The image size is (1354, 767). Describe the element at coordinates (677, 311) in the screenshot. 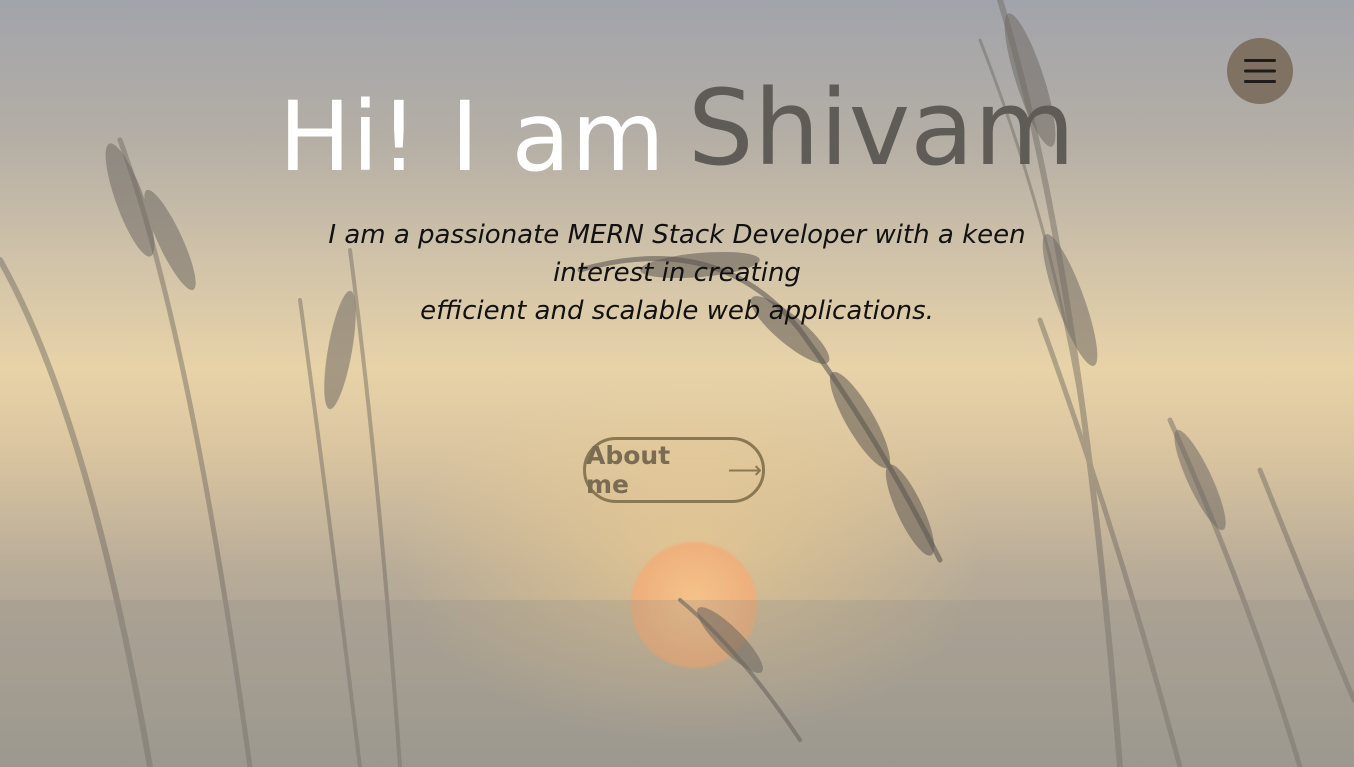

I see `hero-tagline-line-2: efficient and scalable web applications.` at that location.